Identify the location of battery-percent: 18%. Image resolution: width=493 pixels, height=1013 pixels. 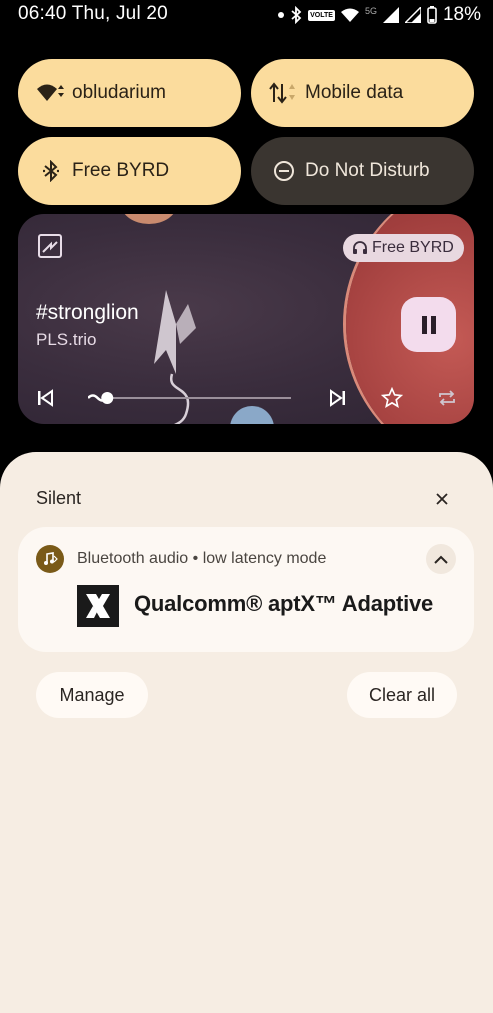
(461, 14).